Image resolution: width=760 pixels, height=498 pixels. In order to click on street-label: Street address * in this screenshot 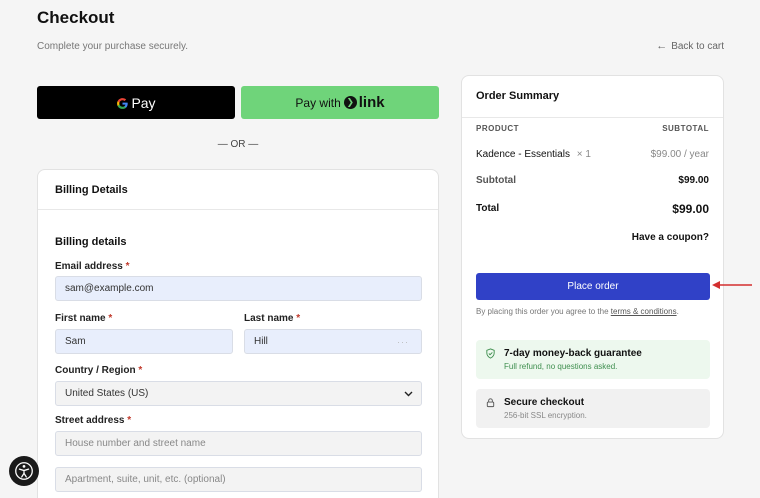, I will do `click(93, 420)`.